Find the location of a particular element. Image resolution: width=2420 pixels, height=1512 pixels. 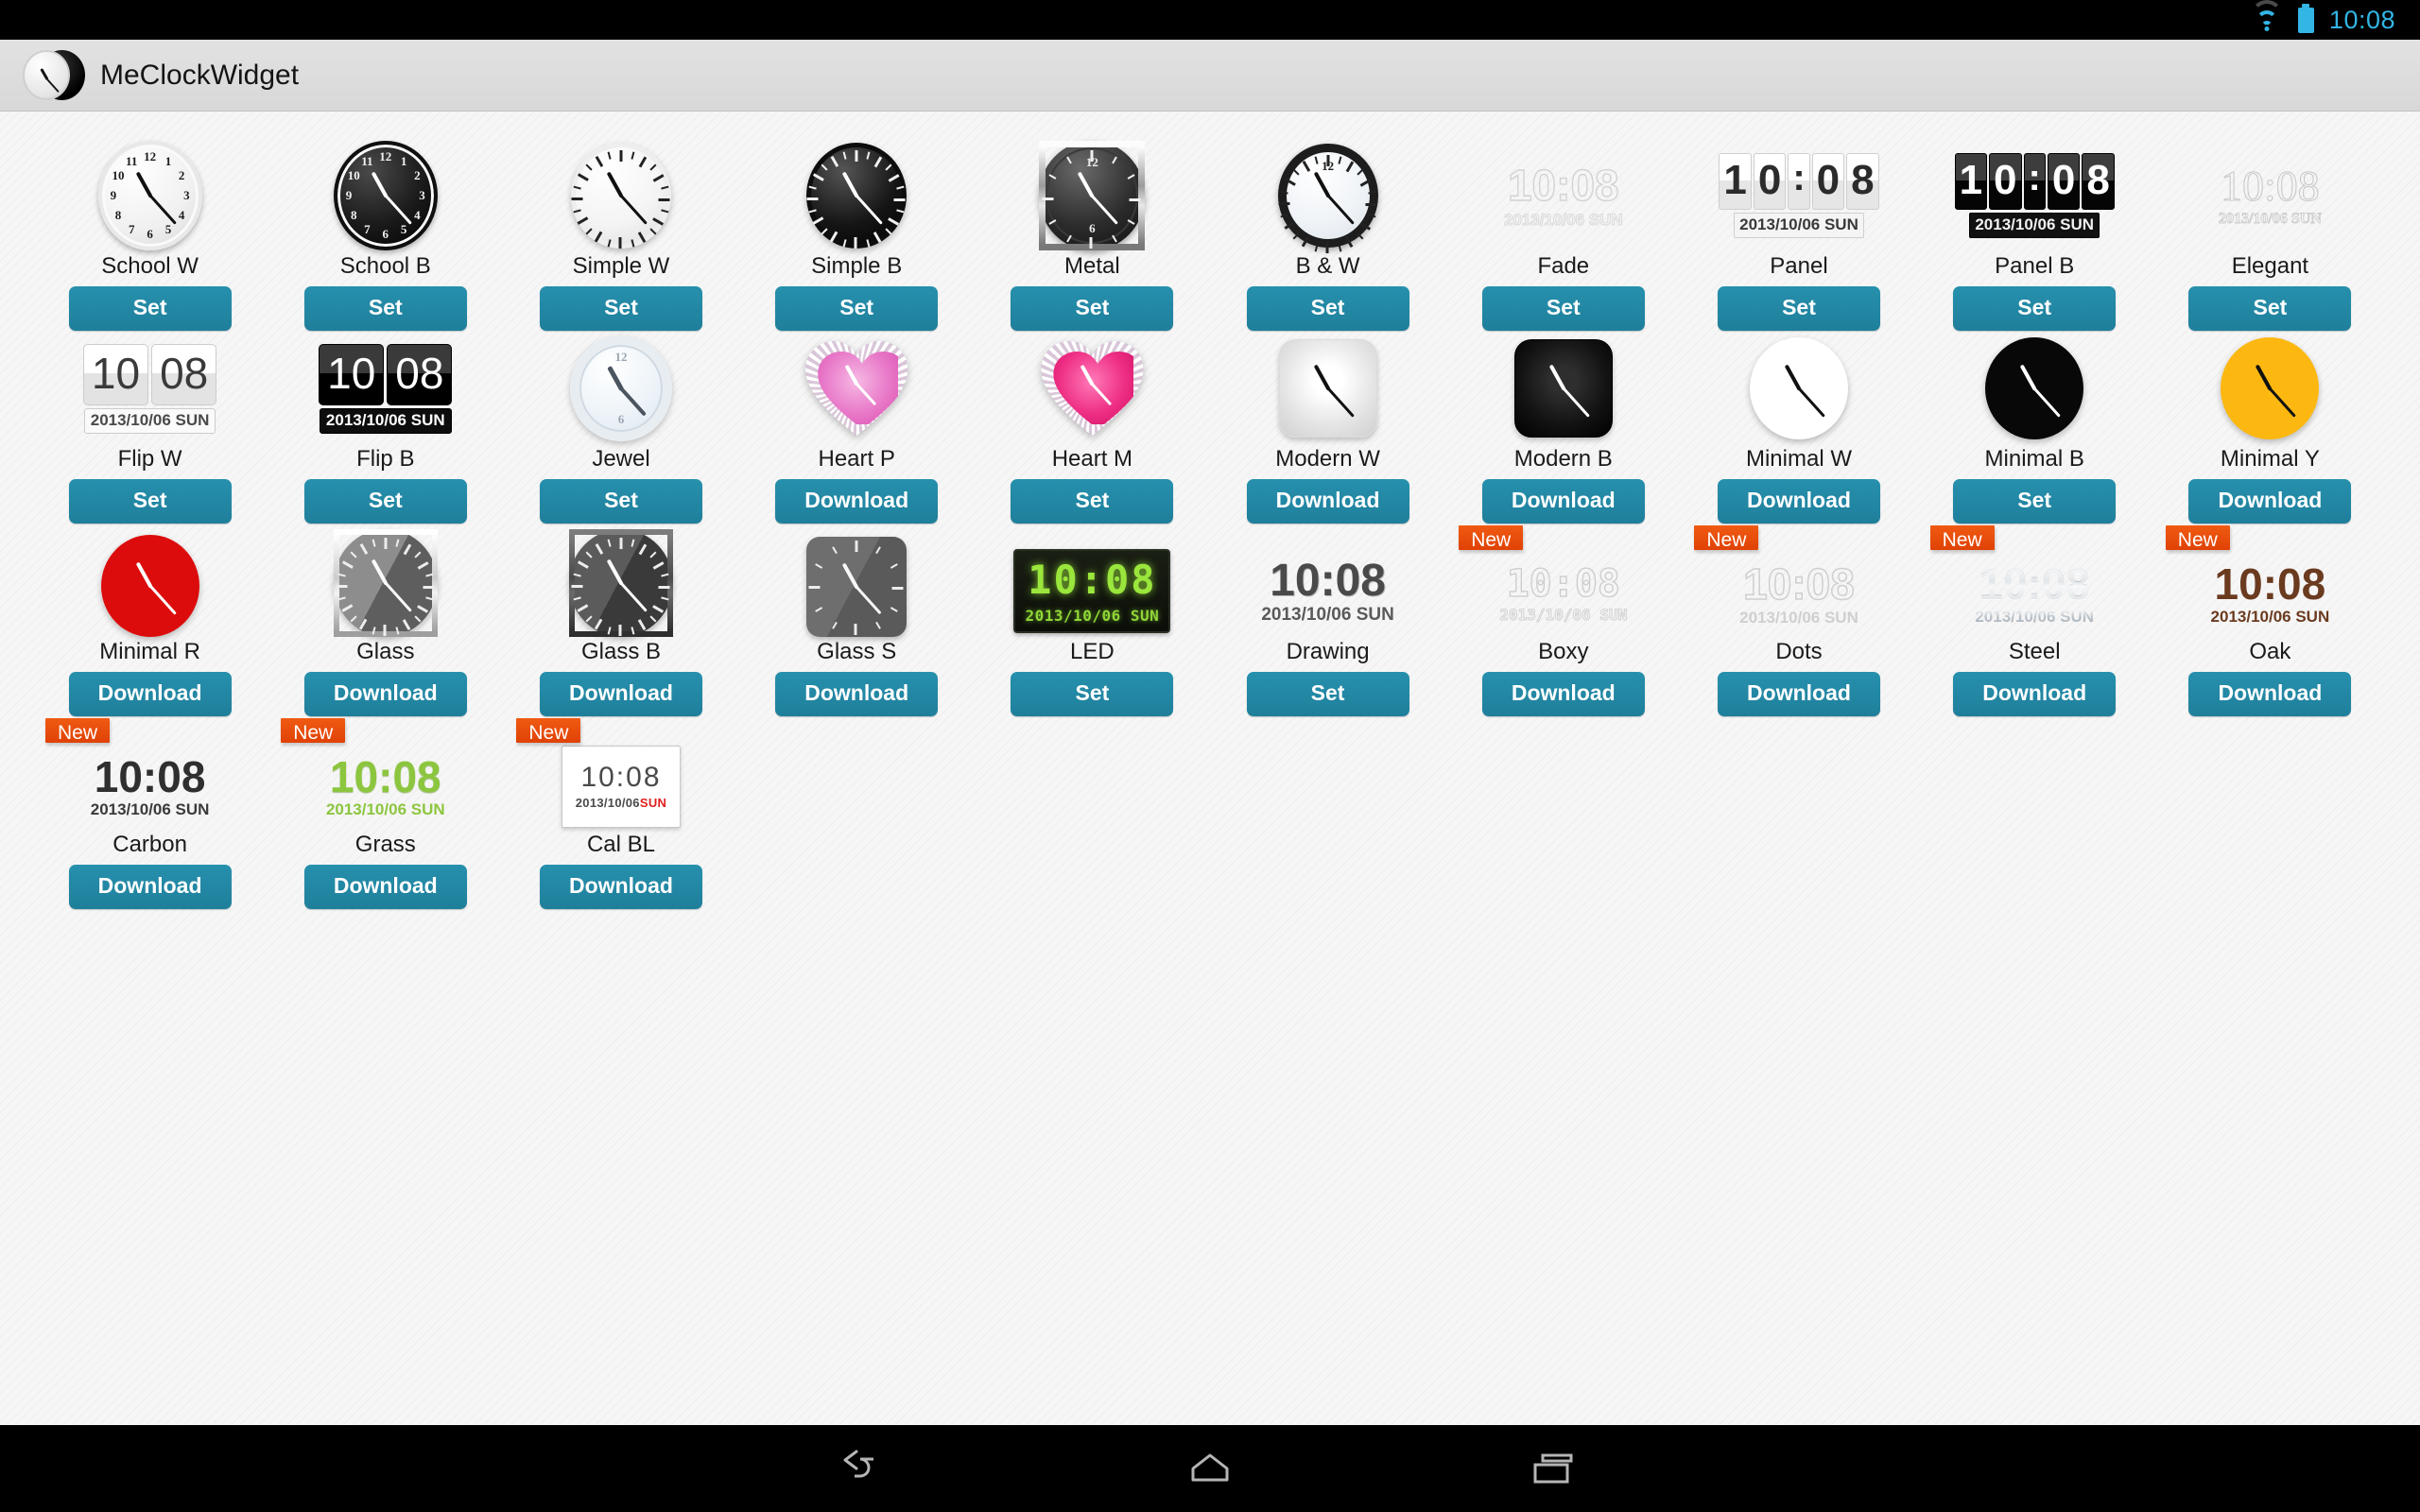

status-bar-clock: 10:08 is located at coordinates (2361, 19).